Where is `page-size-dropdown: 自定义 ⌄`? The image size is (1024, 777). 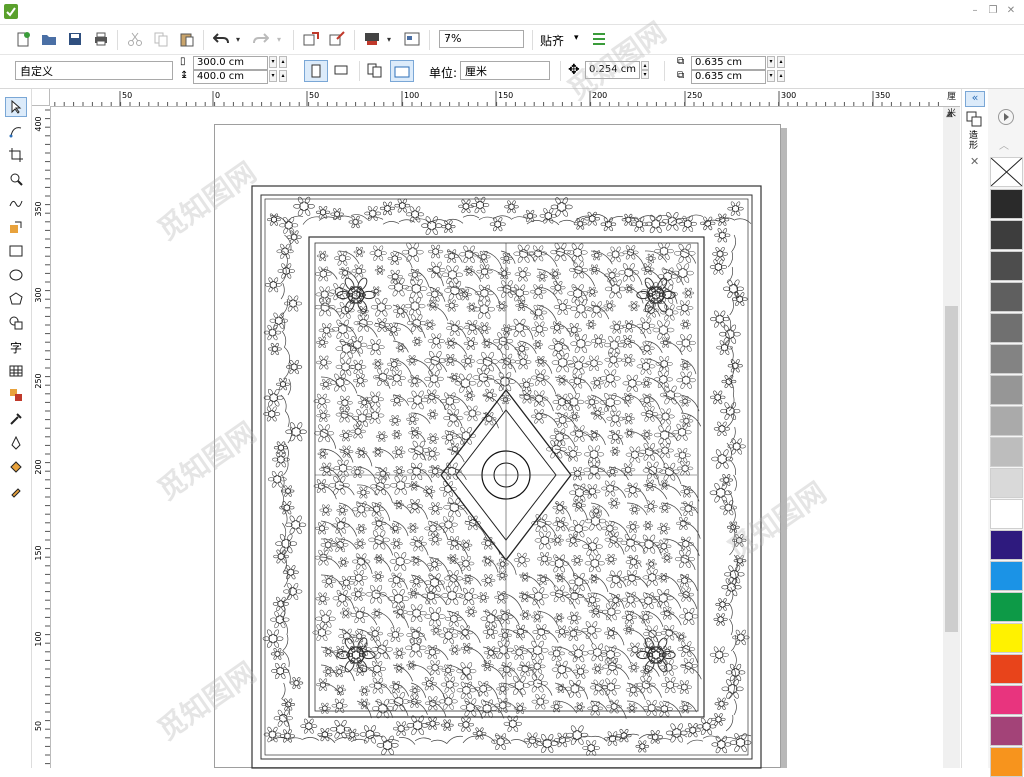 page-size-dropdown: 自定义 ⌄ is located at coordinates (94, 70).